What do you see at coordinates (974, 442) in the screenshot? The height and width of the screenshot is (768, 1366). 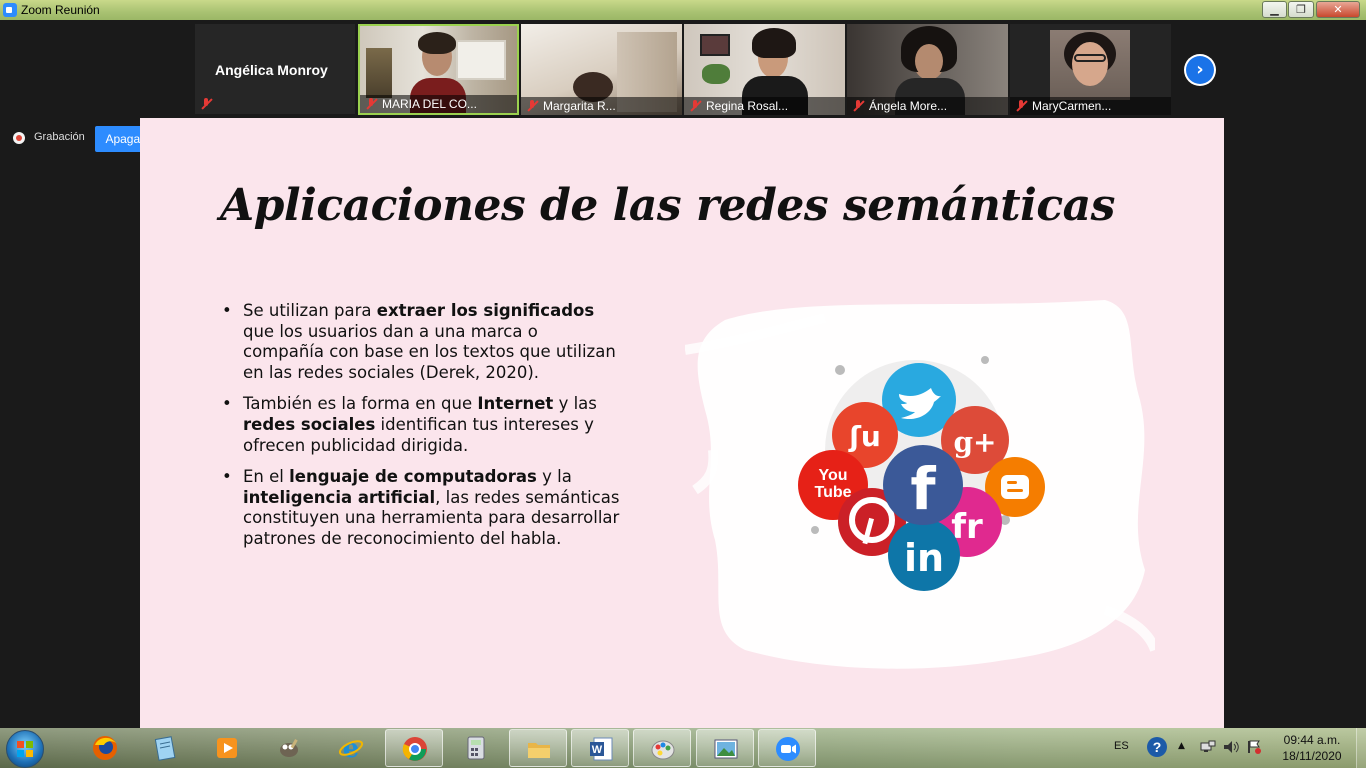 I see `svg-text: g+` at bounding box center [974, 442].